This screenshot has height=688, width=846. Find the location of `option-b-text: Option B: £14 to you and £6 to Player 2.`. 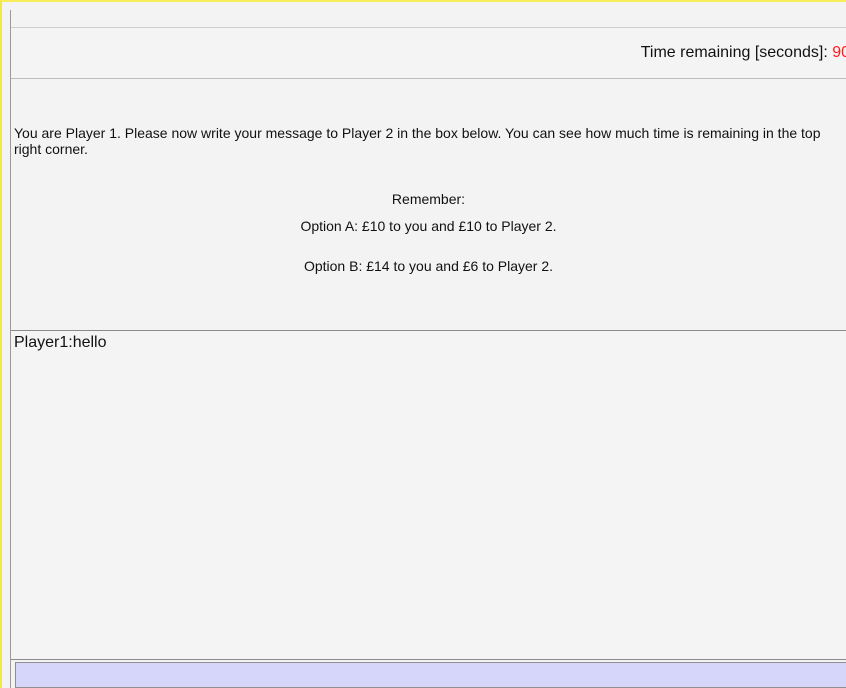

option-b-text: Option B: £14 to you and £6 to Player 2. is located at coordinates (428, 266).